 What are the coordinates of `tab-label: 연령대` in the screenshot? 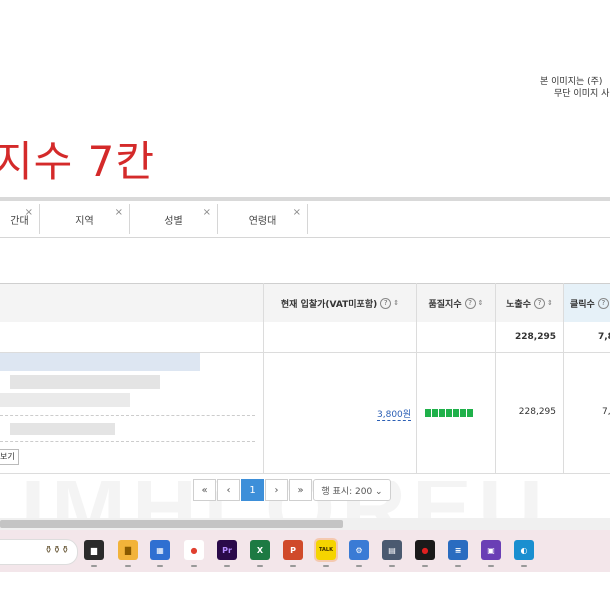 It's located at (262, 221).